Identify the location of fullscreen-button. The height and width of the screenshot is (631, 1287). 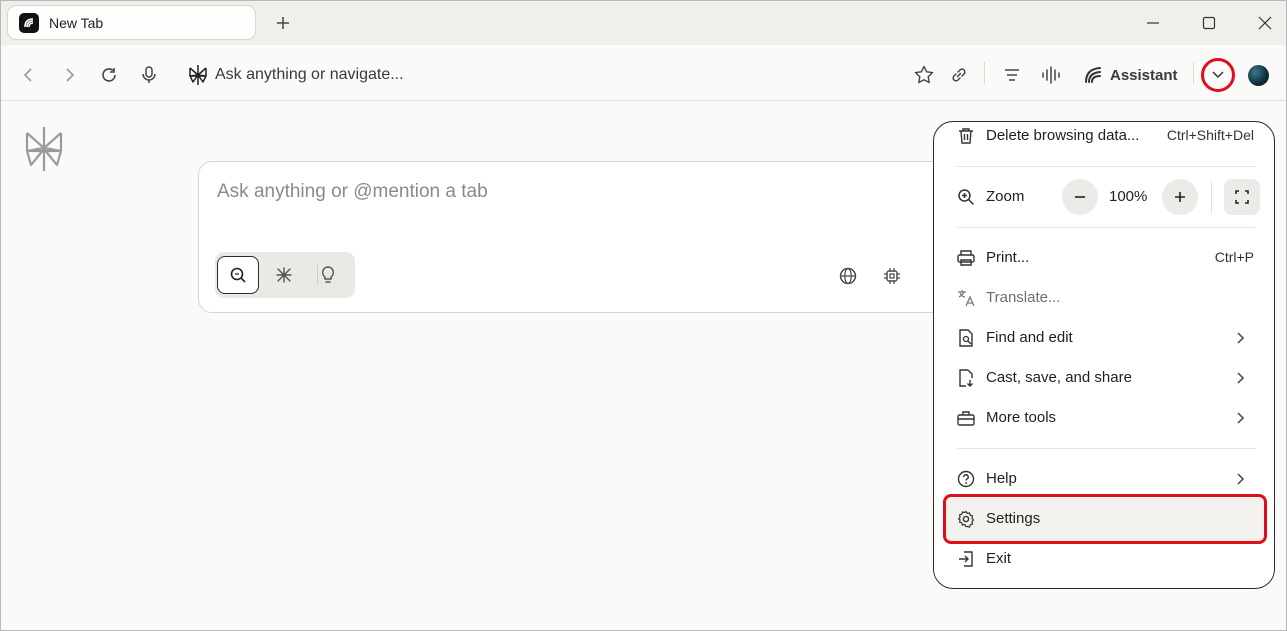
(1242, 197).